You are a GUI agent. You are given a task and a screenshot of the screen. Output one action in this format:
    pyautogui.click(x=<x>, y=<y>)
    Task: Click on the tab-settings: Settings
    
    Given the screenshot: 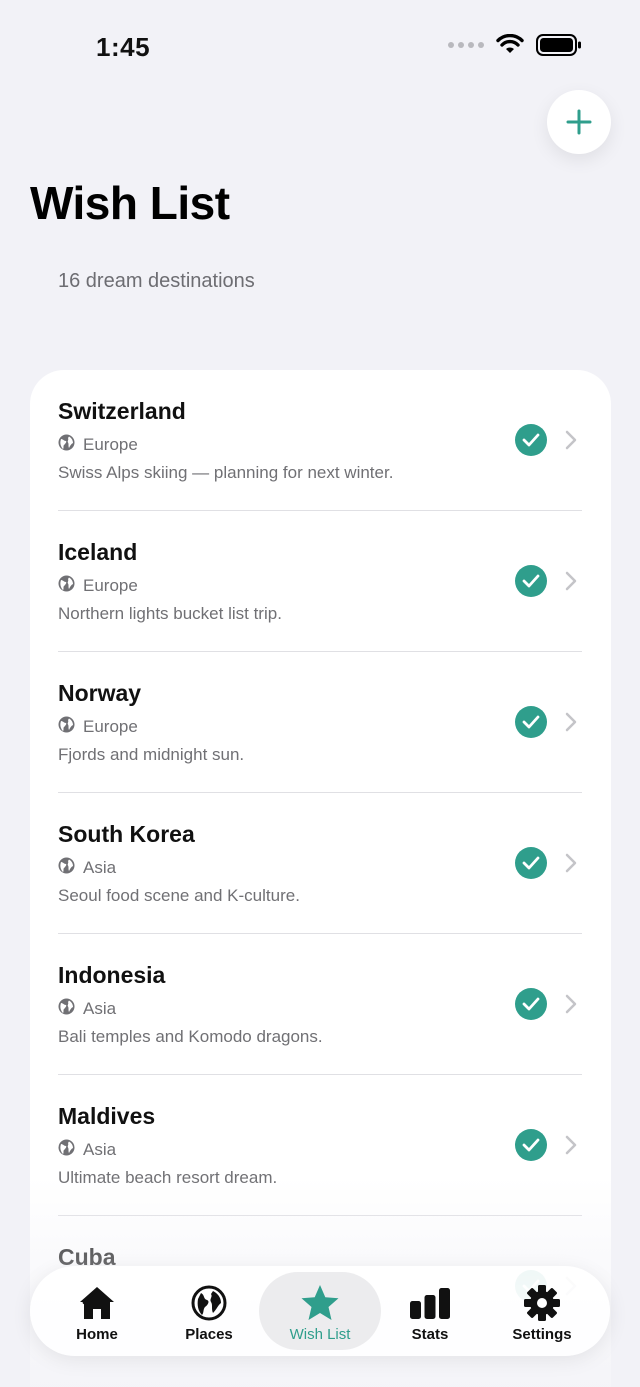 What is the action you would take?
    pyautogui.click(x=542, y=1311)
    